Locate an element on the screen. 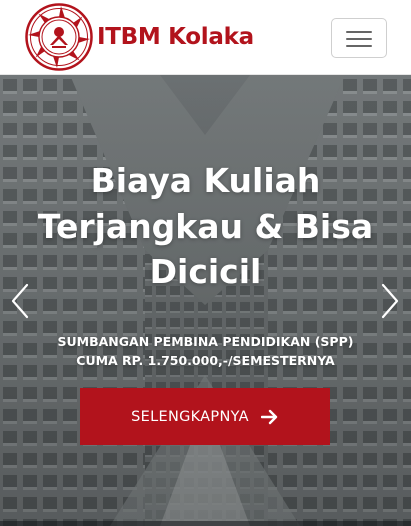  hero-title-line: Terjangkau & Bisa is located at coordinates (205, 226).